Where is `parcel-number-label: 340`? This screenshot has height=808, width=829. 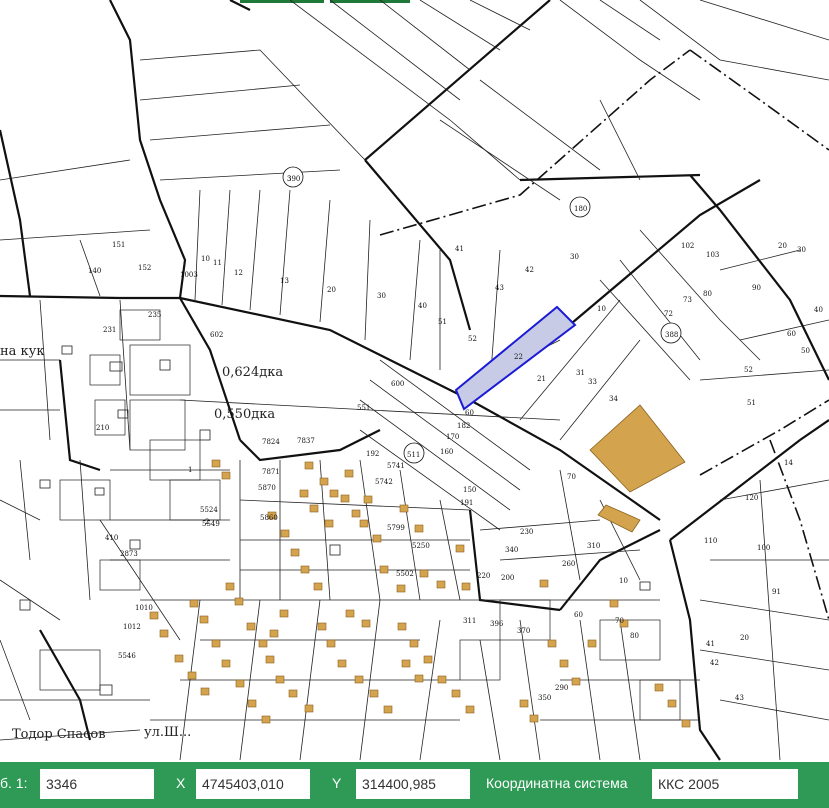
parcel-number-label: 340 is located at coordinates (511, 550).